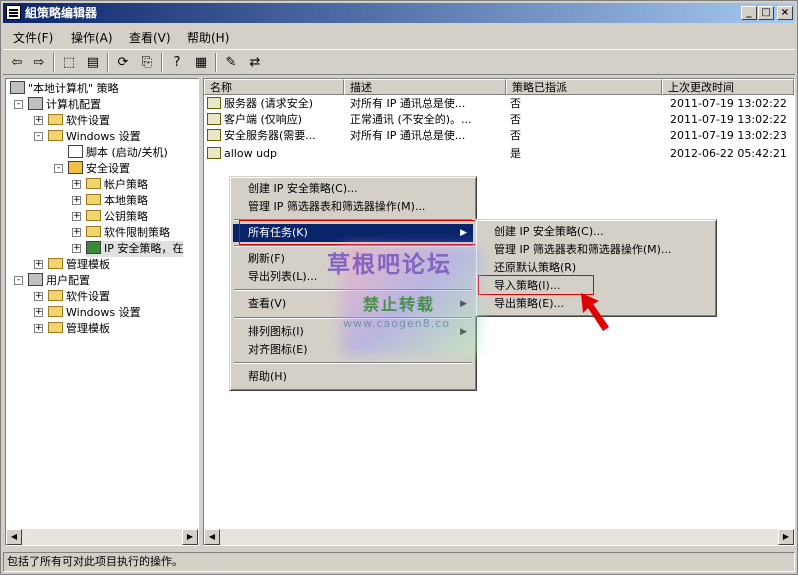  What do you see at coordinates (353, 259) in the screenshot?
I see `menu-item-refresh: 刷新(F)` at bounding box center [353, 259].